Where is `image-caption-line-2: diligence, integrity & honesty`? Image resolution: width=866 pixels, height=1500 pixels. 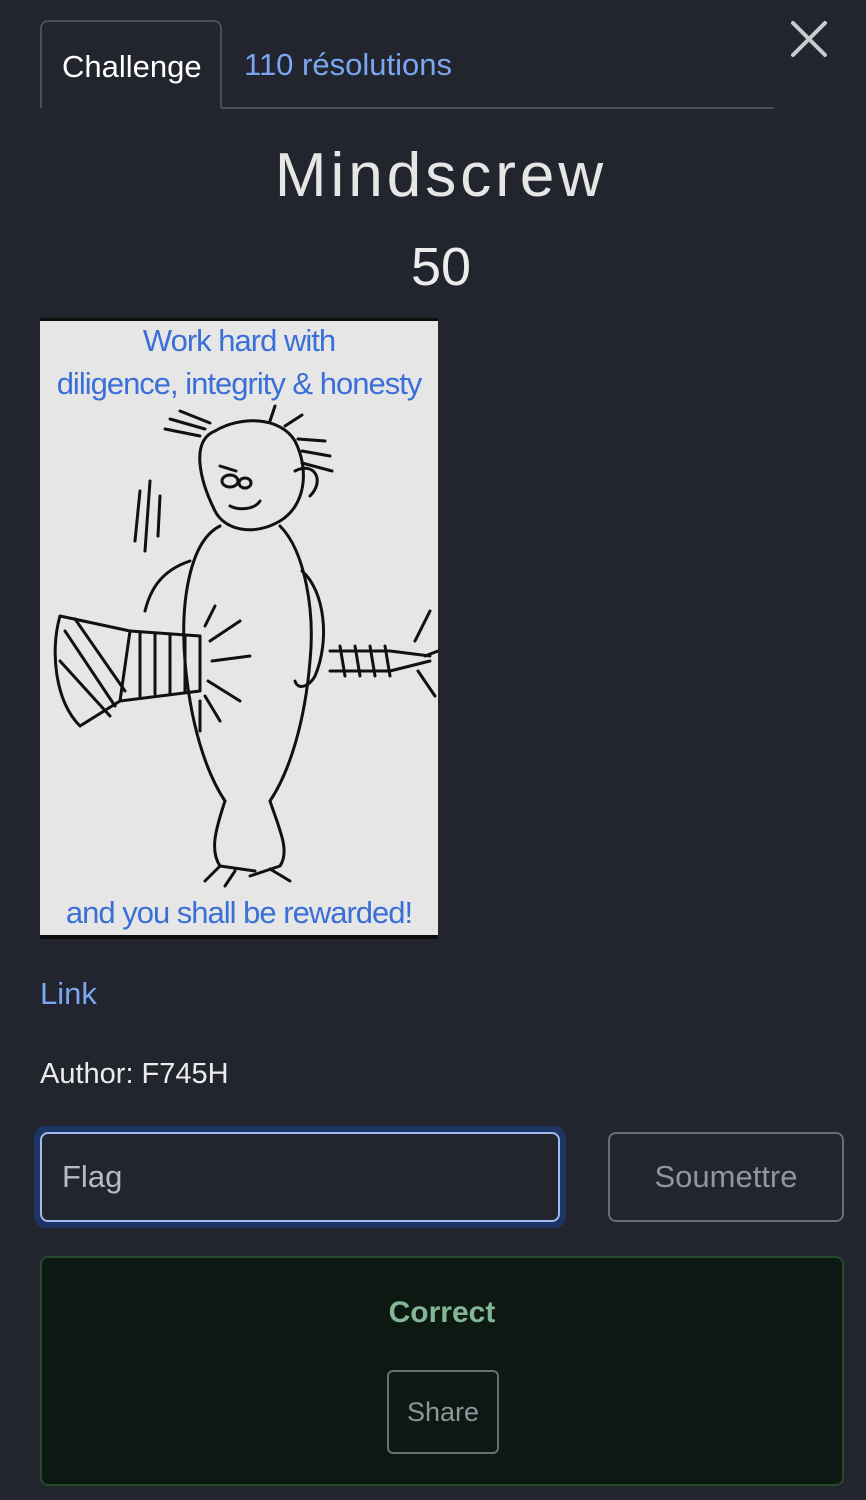 image-caption-line-2: diligence, integrity & honesty is located at coordinates (239, 383).